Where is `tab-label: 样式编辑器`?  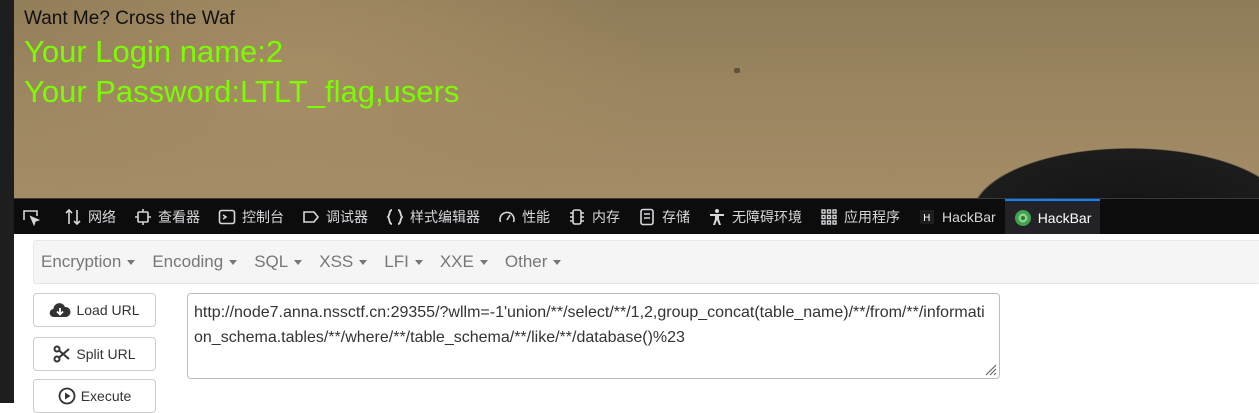 tab-label: 样式编辑器 is located at coordinates (445, 217).